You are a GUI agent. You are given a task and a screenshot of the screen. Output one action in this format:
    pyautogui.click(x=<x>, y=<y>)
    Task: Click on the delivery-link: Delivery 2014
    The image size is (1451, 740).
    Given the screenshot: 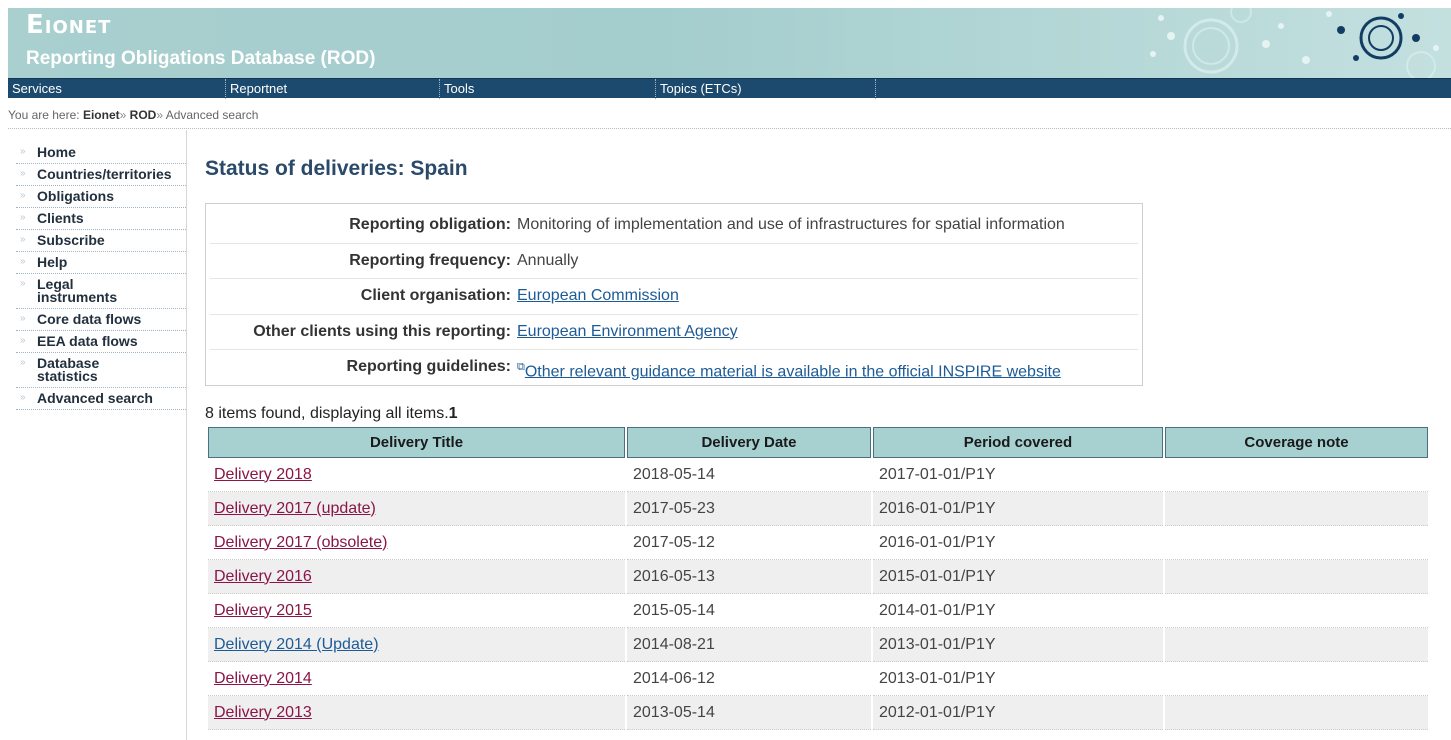 What is the action you would take?
    pyautogui.click(x=263, y=678)
    